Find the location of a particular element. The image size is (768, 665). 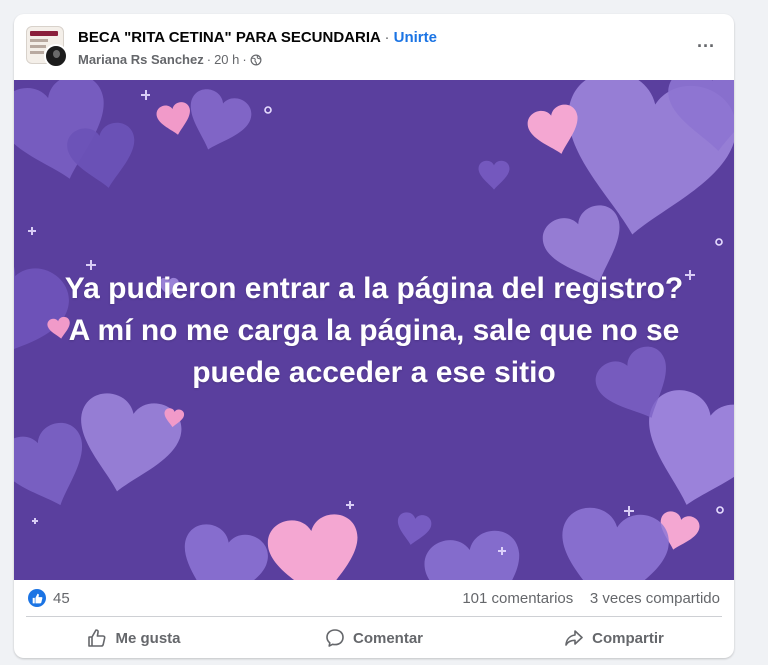

like-button: Me gusta is located at coordinates (134, 638).